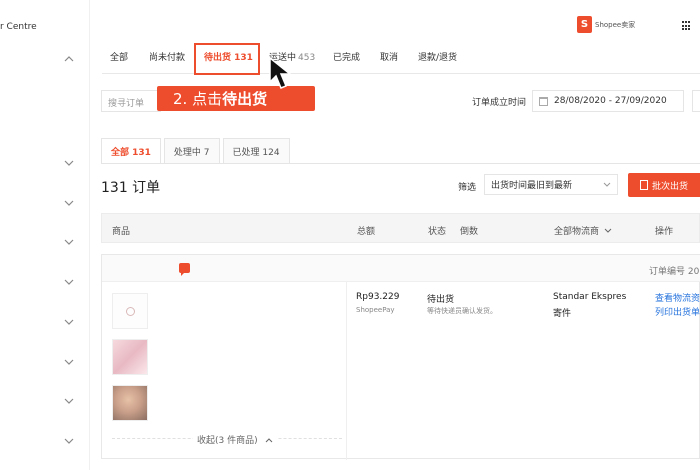 The height and width of the screenshot is (470, 700). What do you see at coordinates (256, 151) in the screenshot?
I see `subtab-processed: 已处理 124` at bounding box center [256, 151].